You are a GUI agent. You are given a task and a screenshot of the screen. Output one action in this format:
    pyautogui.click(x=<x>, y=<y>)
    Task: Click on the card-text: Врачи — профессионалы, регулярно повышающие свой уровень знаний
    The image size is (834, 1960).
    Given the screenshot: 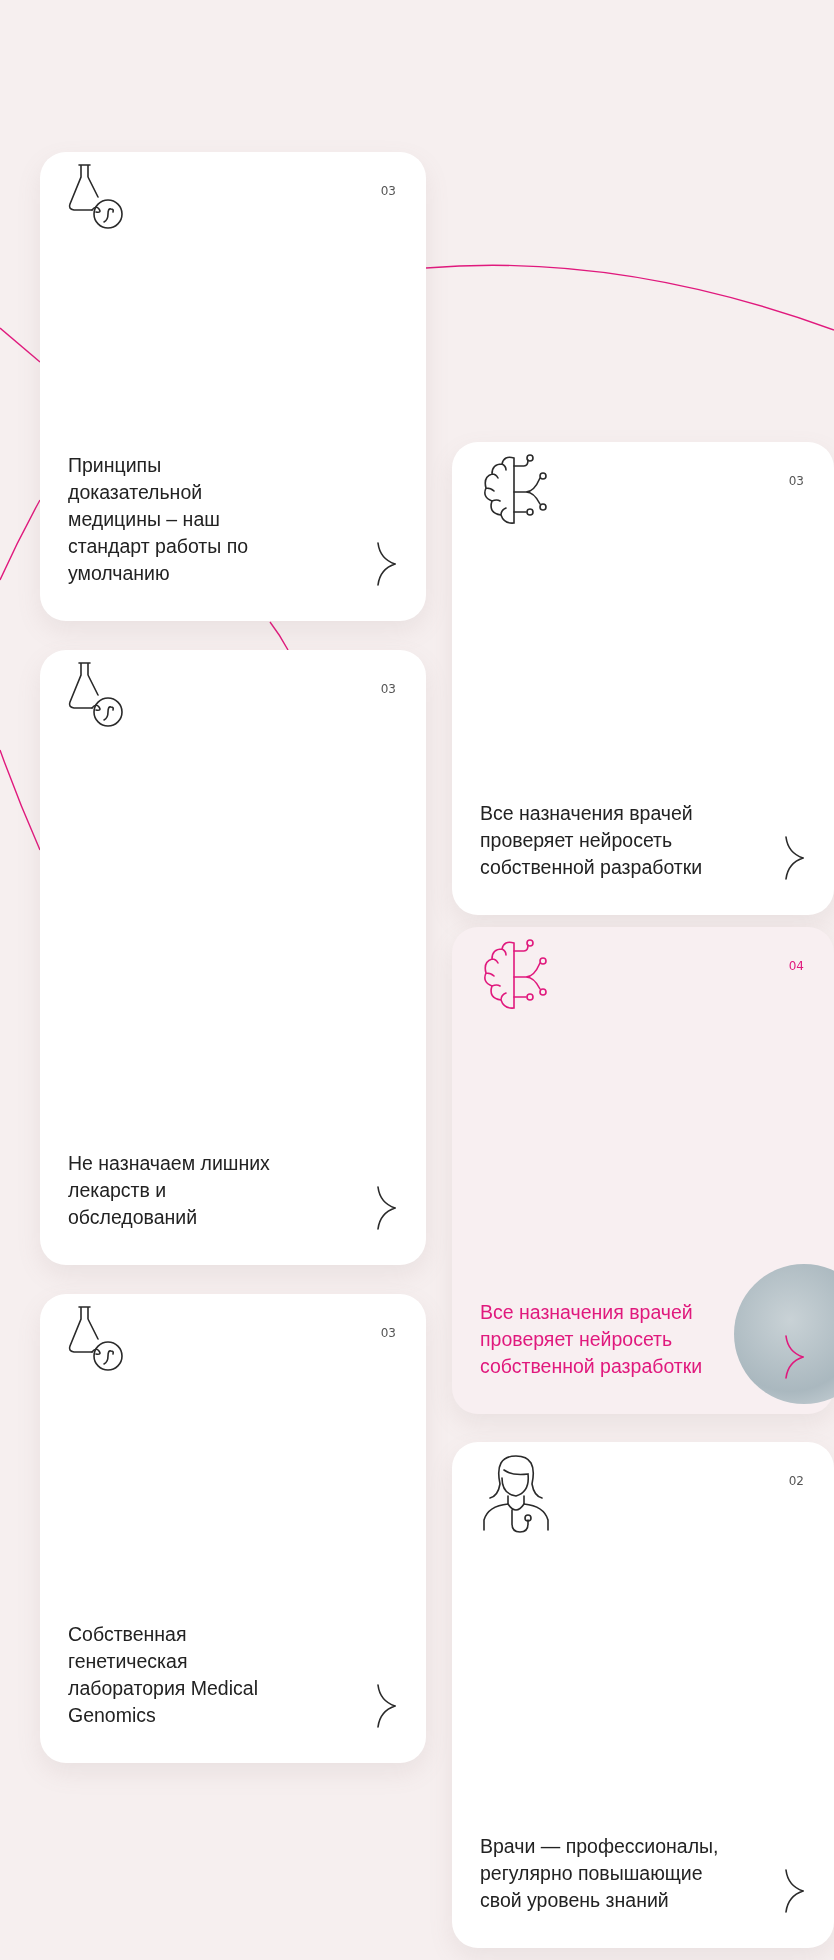 What is the action you would take?
    pyautogui.click(x=600, y=1873)
    